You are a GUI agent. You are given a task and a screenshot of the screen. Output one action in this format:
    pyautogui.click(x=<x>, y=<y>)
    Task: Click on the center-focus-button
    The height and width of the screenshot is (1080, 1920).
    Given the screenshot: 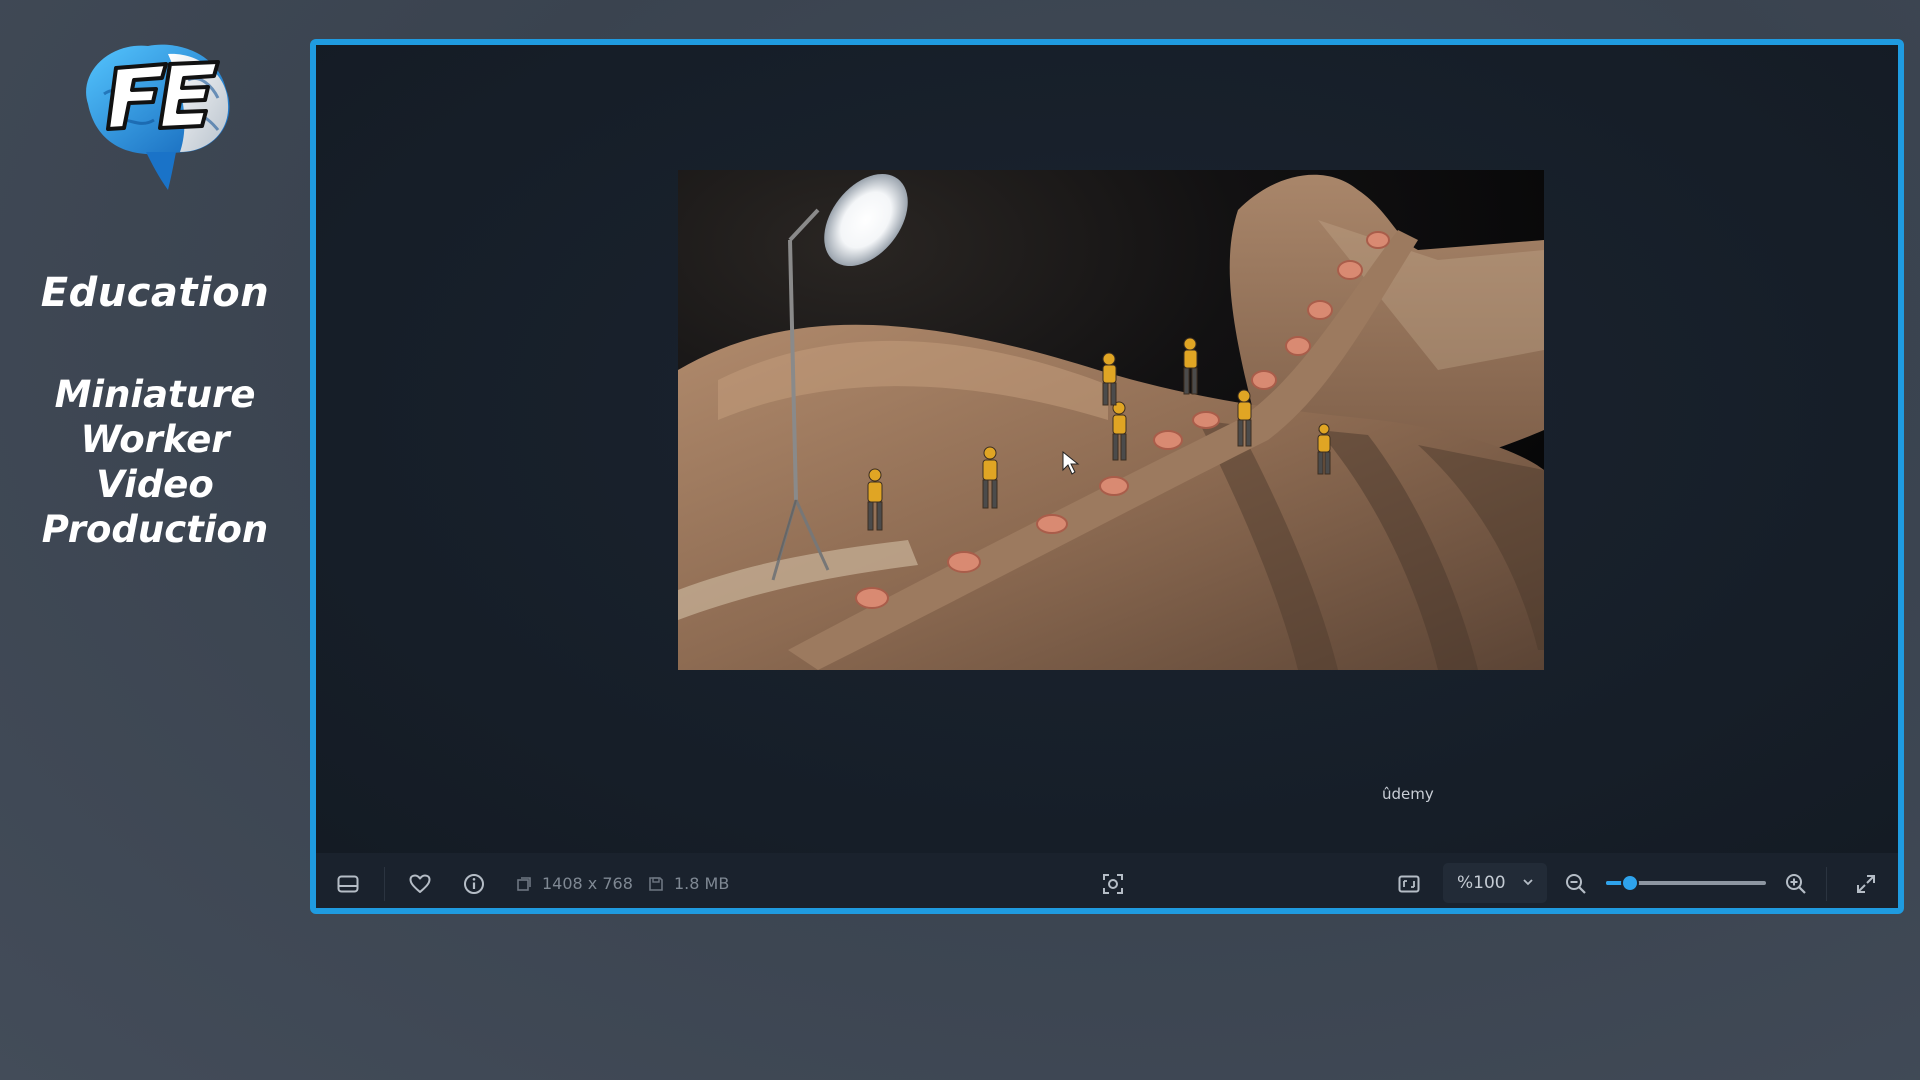 What is the action you would take?
    pyautogui.click(x=1113, y=880)
    